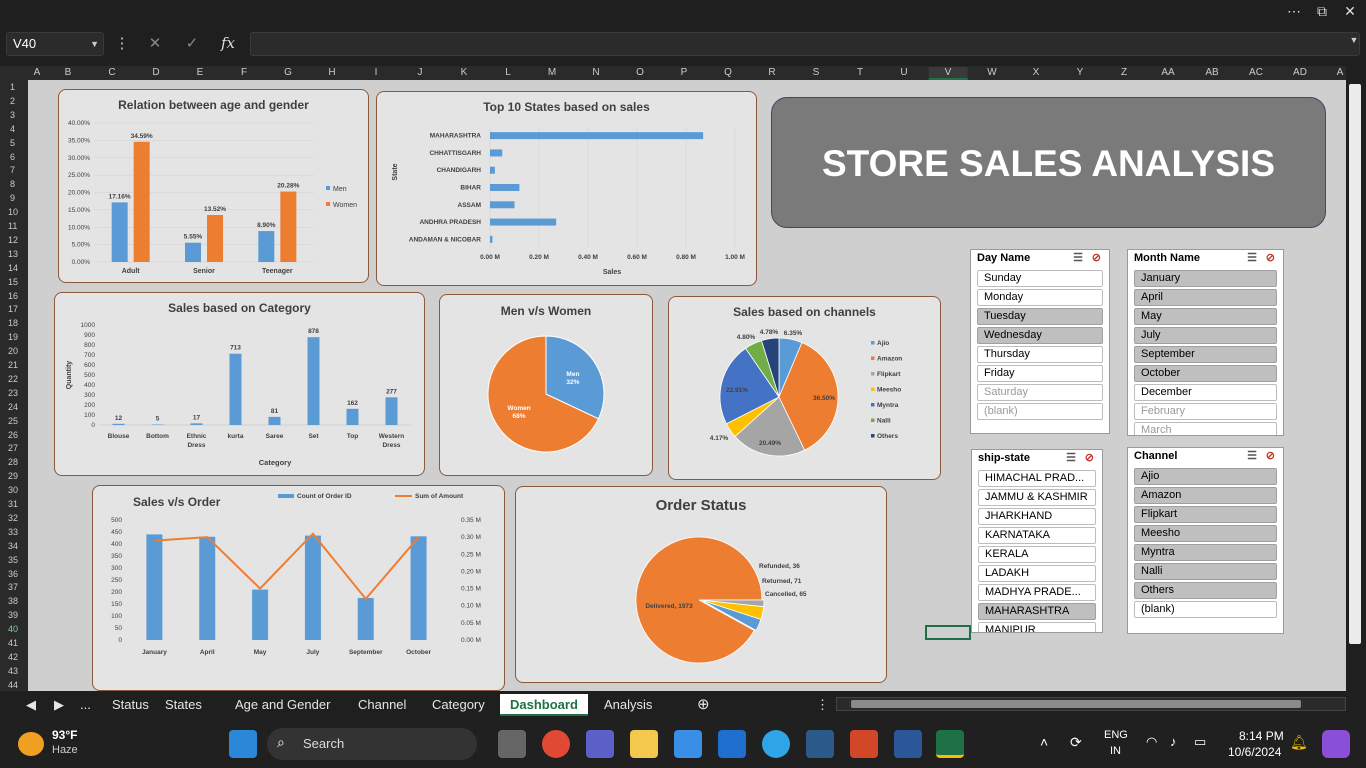 The height and width of the screenshot is (768, 1366). What do you see at coordinates (1036, 72) in the screenshot?
I see `column-header: X` at bounding box center [1036, 72].